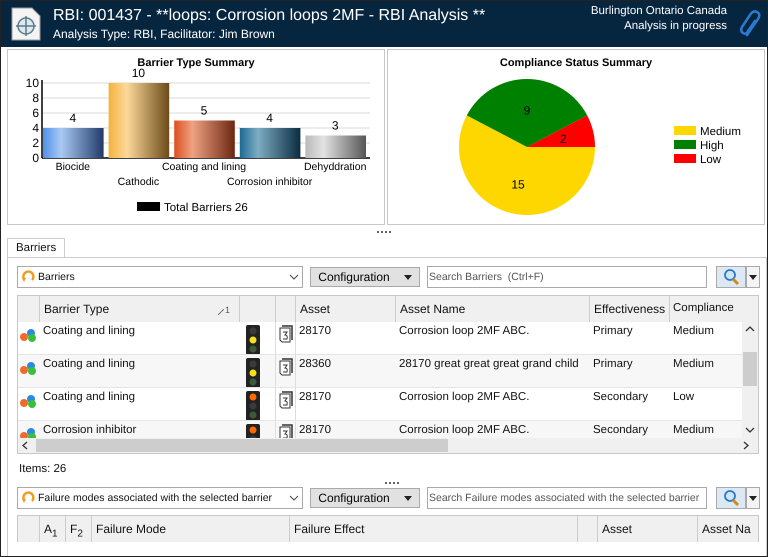 The image size is (768, 557). What do you see at coordinates (567, 277) in the screenshot?
I see `search-field: Search Barriers (Ctrl+F)` at bounding box center [567, 277].